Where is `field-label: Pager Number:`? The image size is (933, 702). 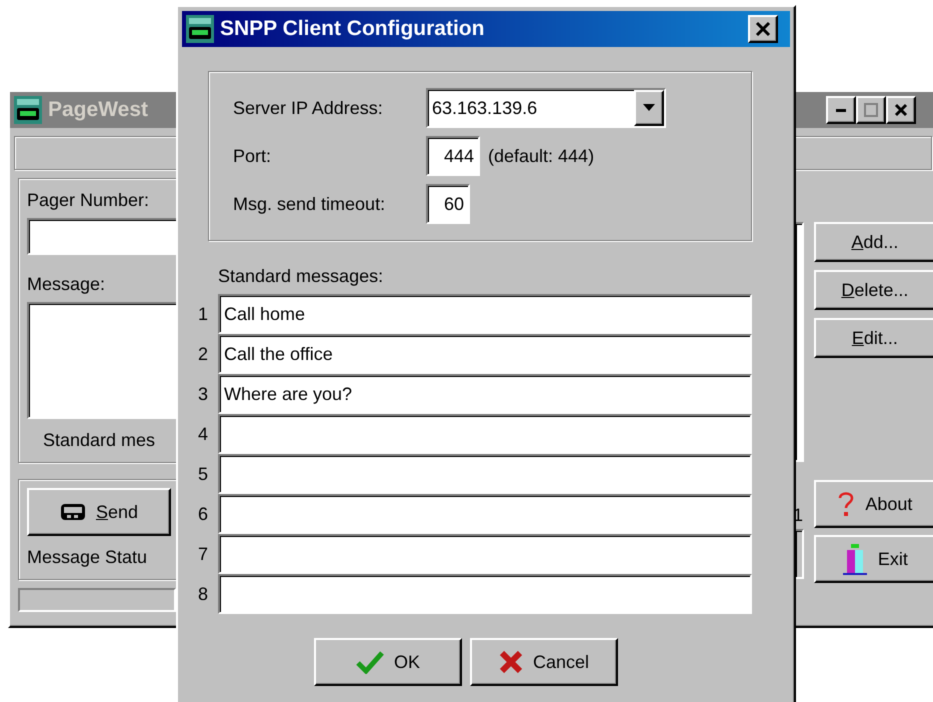 field-label: Pager Number: is located at coordinates (88, 200).